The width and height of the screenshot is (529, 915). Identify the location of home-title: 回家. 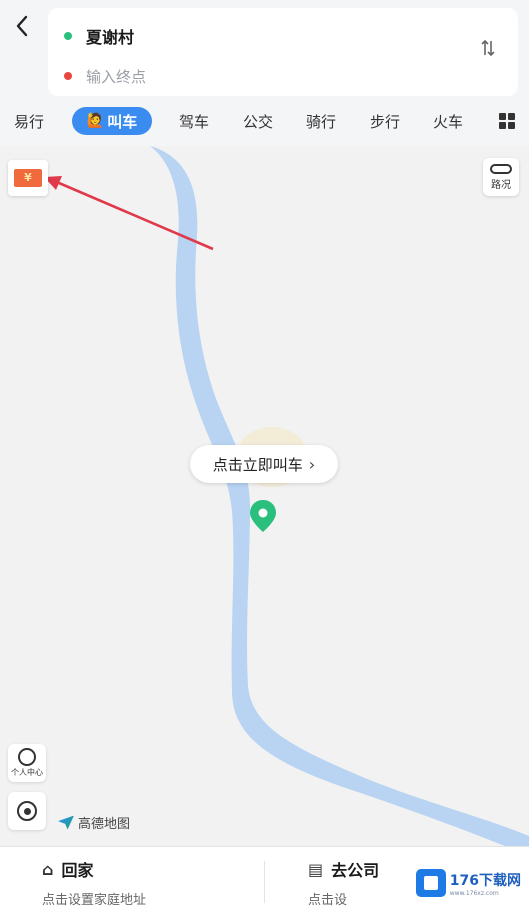
(77, 870).